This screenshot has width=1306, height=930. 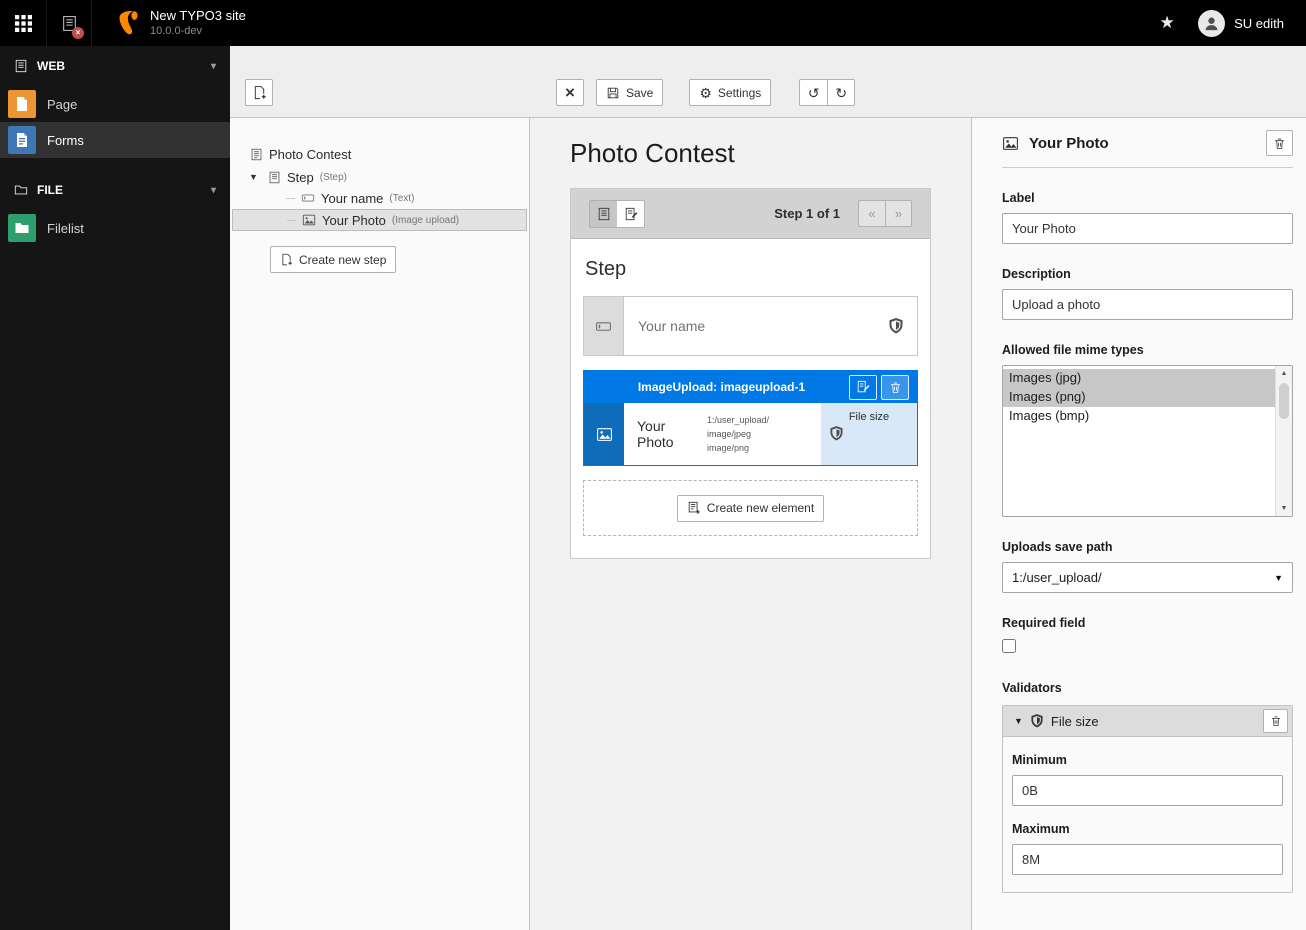 What do you see at coordinates (1284, 401) in the screenshot?
I see `scrollbar-thumb` at bounding box center [1284, 401].